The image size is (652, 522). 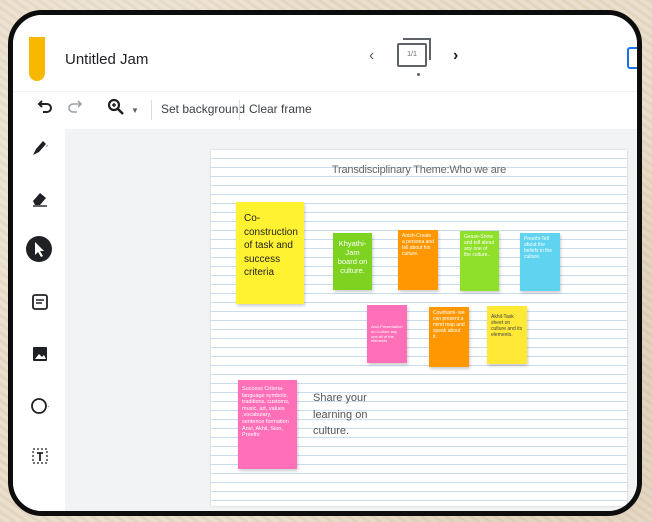 What do you see at coordinates (632, 58) in the screenshot?
I see `share-button-partial` at bounding box center [632, 58].